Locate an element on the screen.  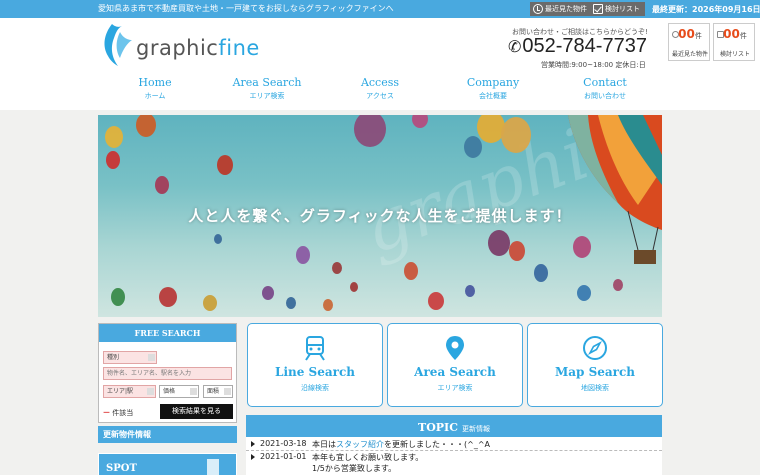
recent-viewed-button: 最近見た物件 is located at coordinates (561, 9).